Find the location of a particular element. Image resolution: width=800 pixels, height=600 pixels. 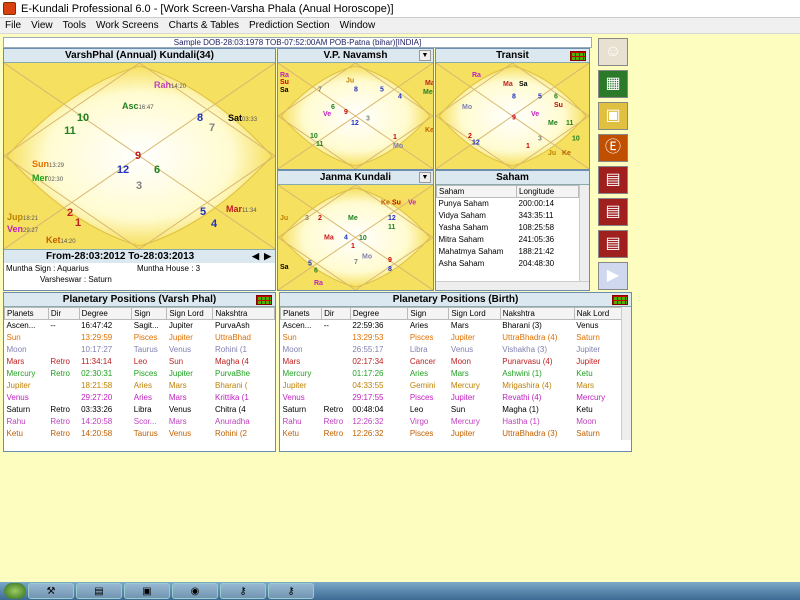

folder-task-icon: ▤ is located at coordinates (99, 591).